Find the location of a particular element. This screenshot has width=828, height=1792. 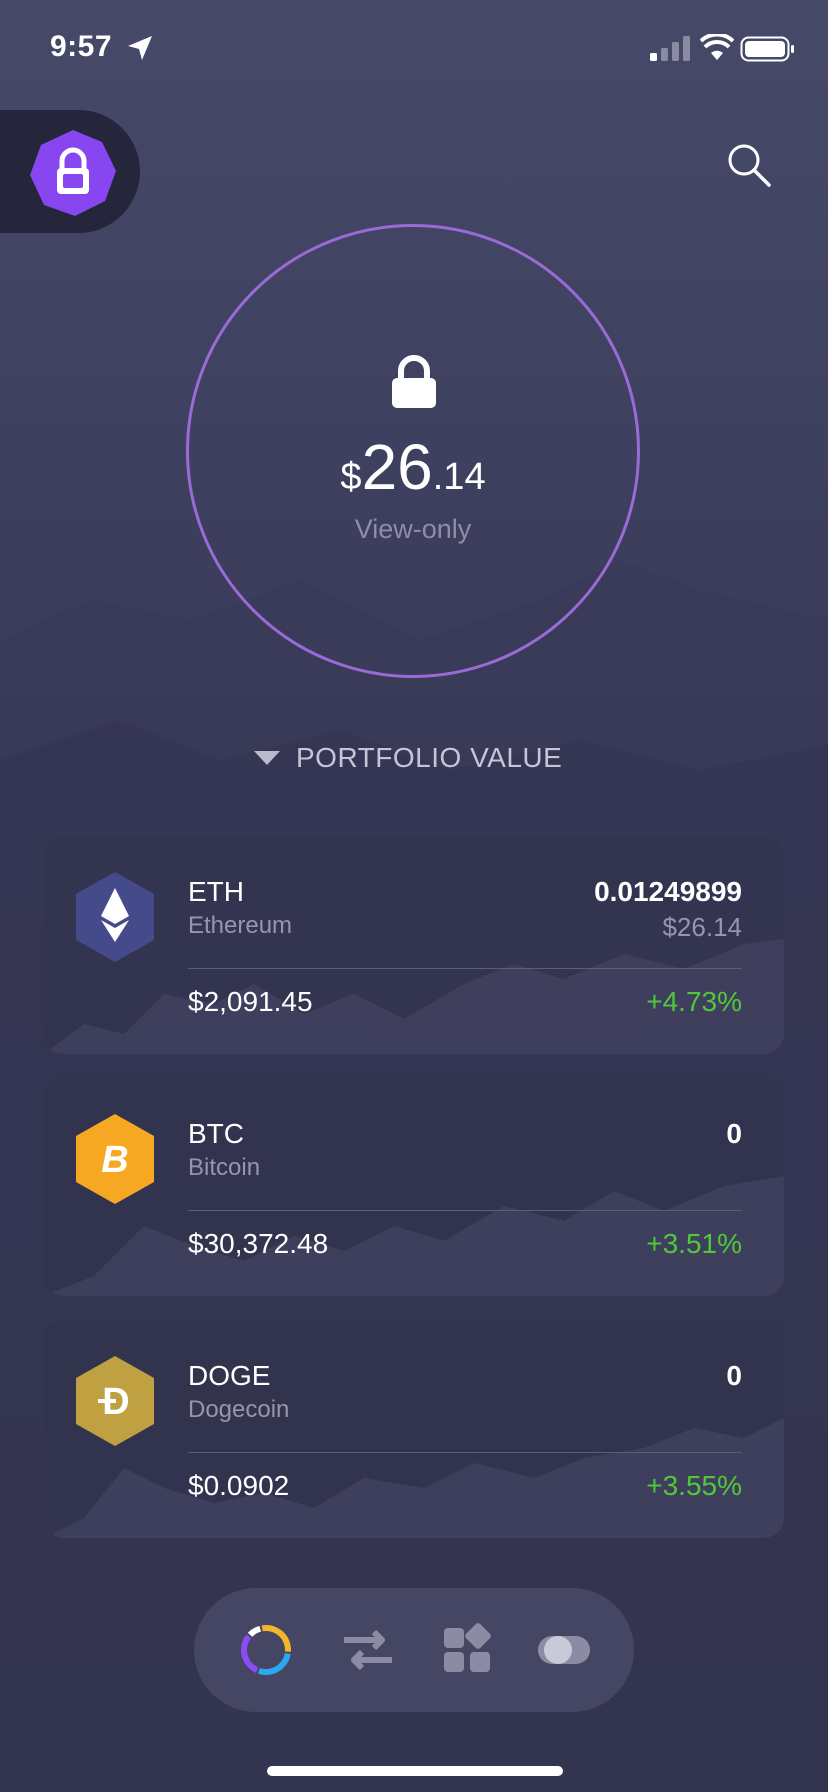

asset-amount: 0.01249899 is located at coordinates (668, 891).